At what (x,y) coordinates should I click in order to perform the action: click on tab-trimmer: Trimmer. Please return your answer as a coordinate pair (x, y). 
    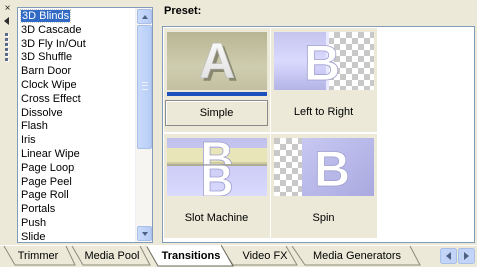
    Looking at the image, I should click on (38, 256).